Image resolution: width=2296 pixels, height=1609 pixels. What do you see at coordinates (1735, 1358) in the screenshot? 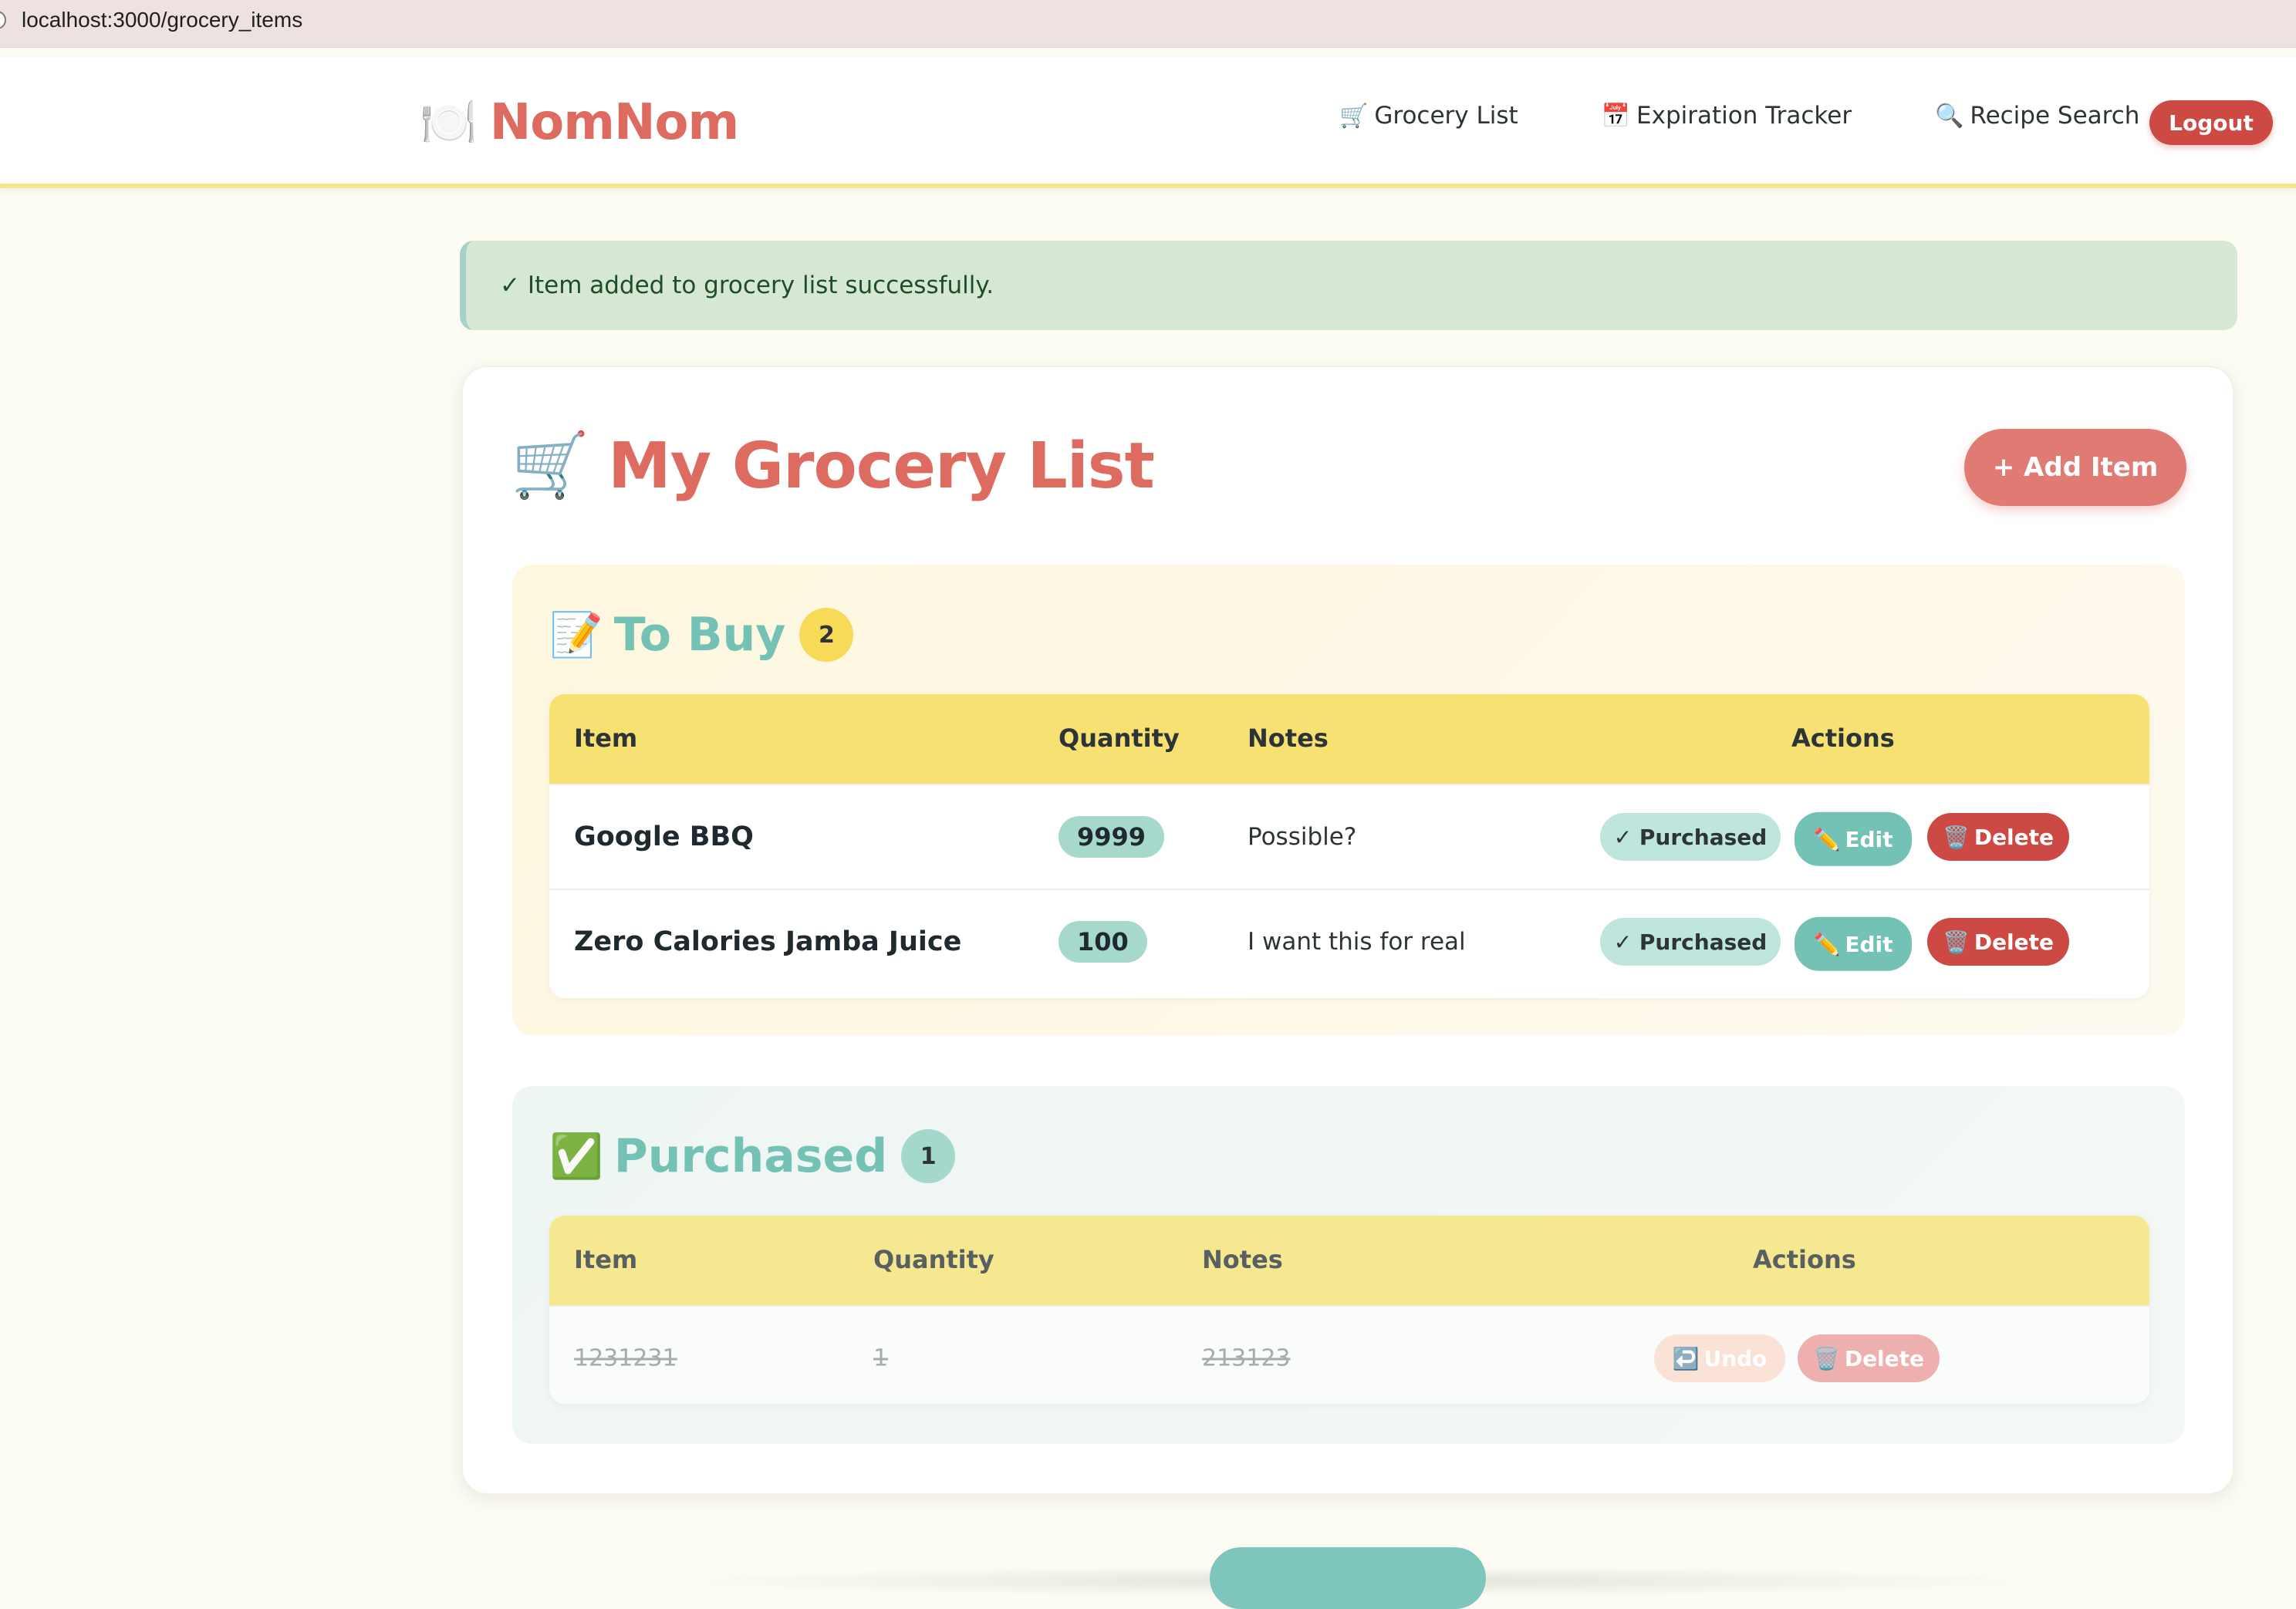
I see `undo-label: Undo` at bounding box center [1735, 1358].